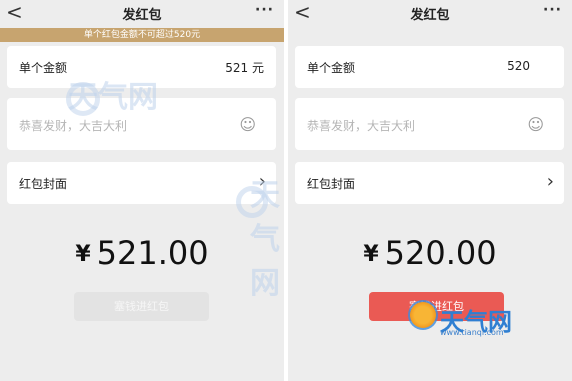  I want to click on total-amount: ¥521.00, so click(142, 253).